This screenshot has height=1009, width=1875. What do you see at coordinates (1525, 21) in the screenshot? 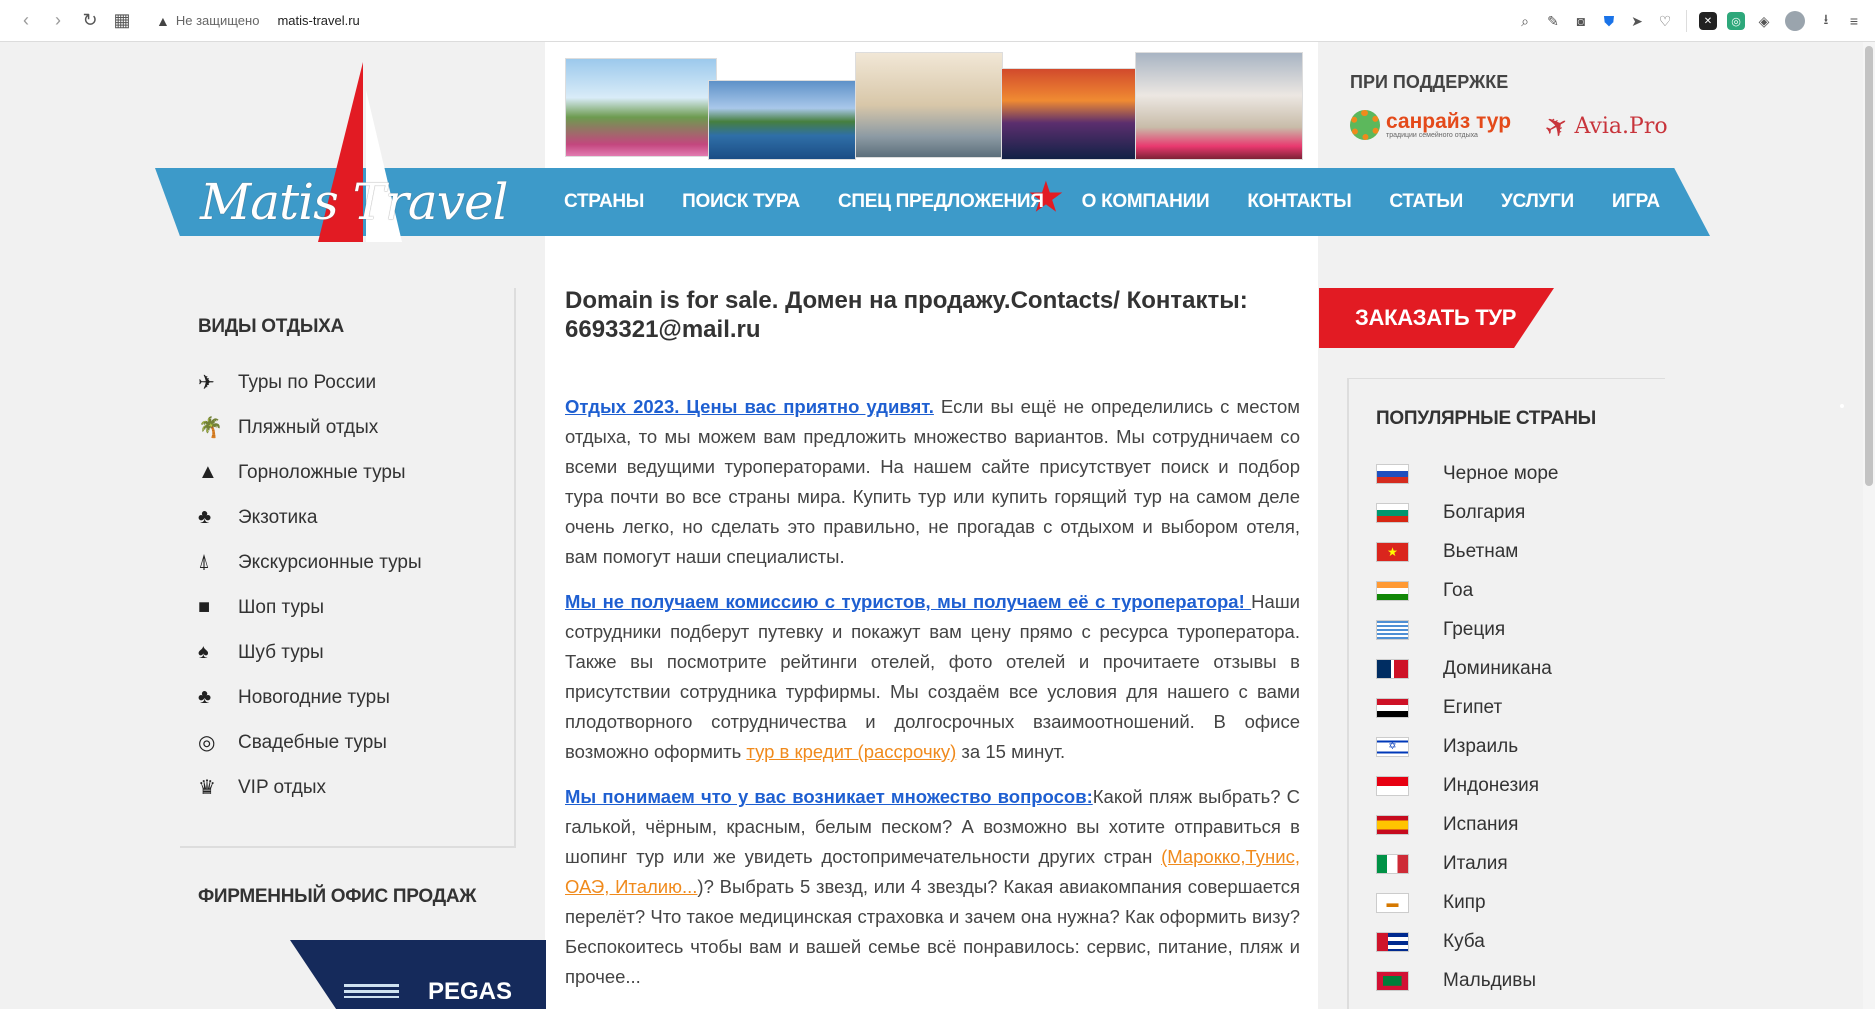
I see `zoom-icon: ⌕` at bounding box center [1525, 21].